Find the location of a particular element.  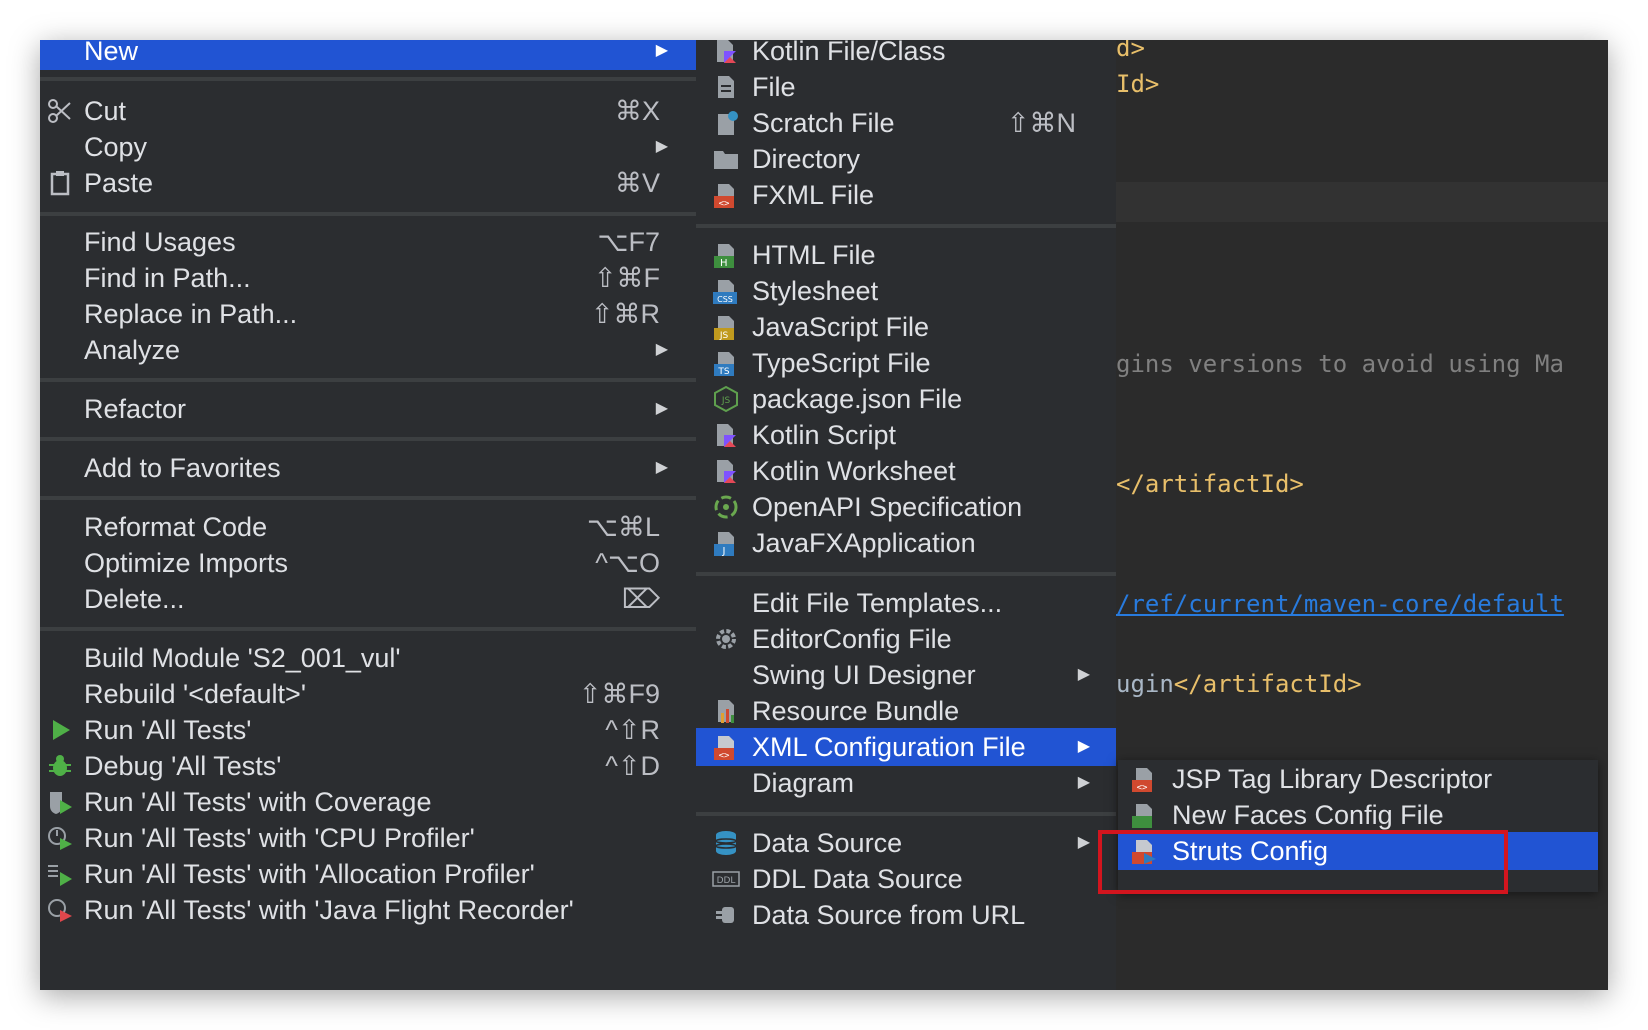

menu-item-swing-ui-designer: Swing UI Designer ▶ is located at coordinates (906, 675).